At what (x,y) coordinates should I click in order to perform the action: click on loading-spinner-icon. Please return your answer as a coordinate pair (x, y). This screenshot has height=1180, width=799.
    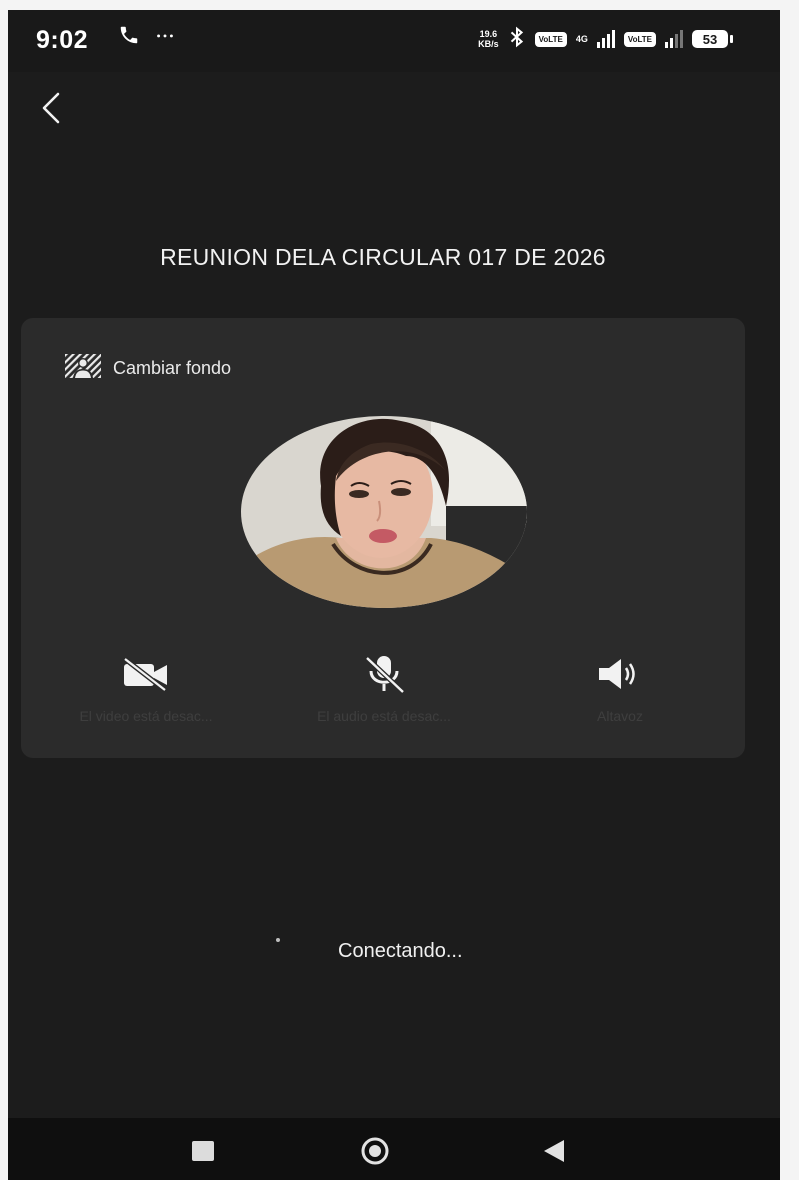
    Looking at the image, I should click on (278, 940).